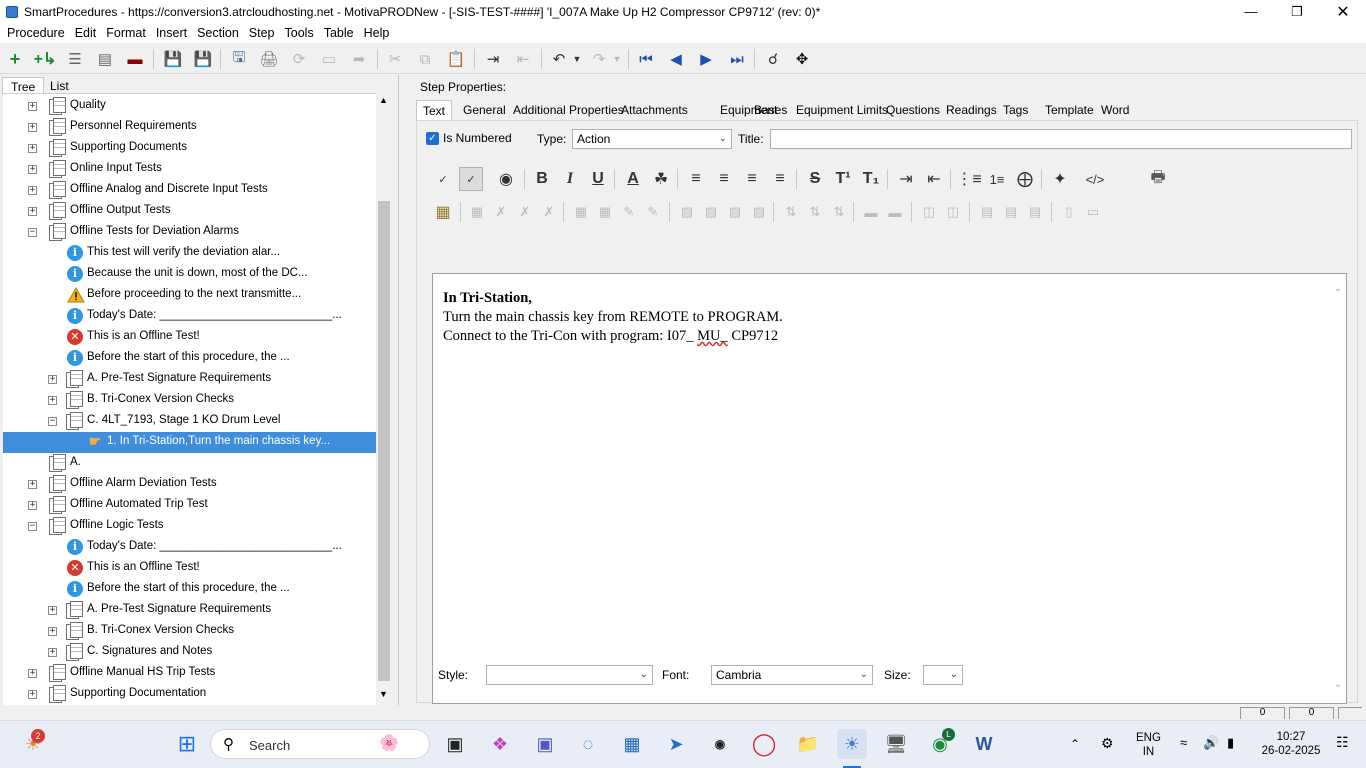 The image size is (1366, 768). I want to click on increase-indent-icon: ⇥, so click(906, 179).